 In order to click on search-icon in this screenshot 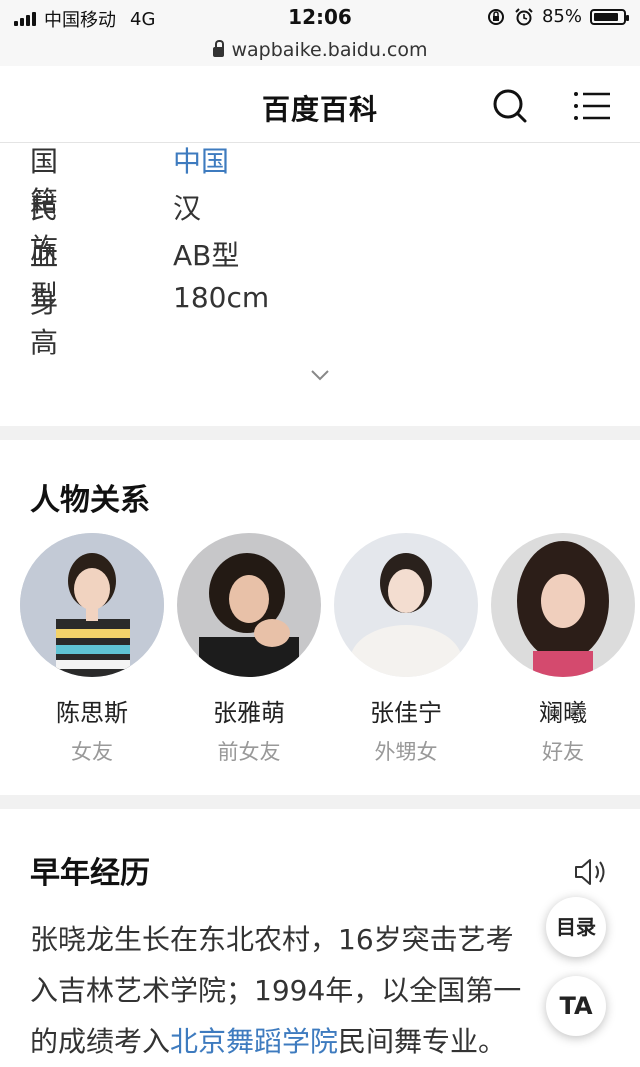, I will do `click(510, 106)`.